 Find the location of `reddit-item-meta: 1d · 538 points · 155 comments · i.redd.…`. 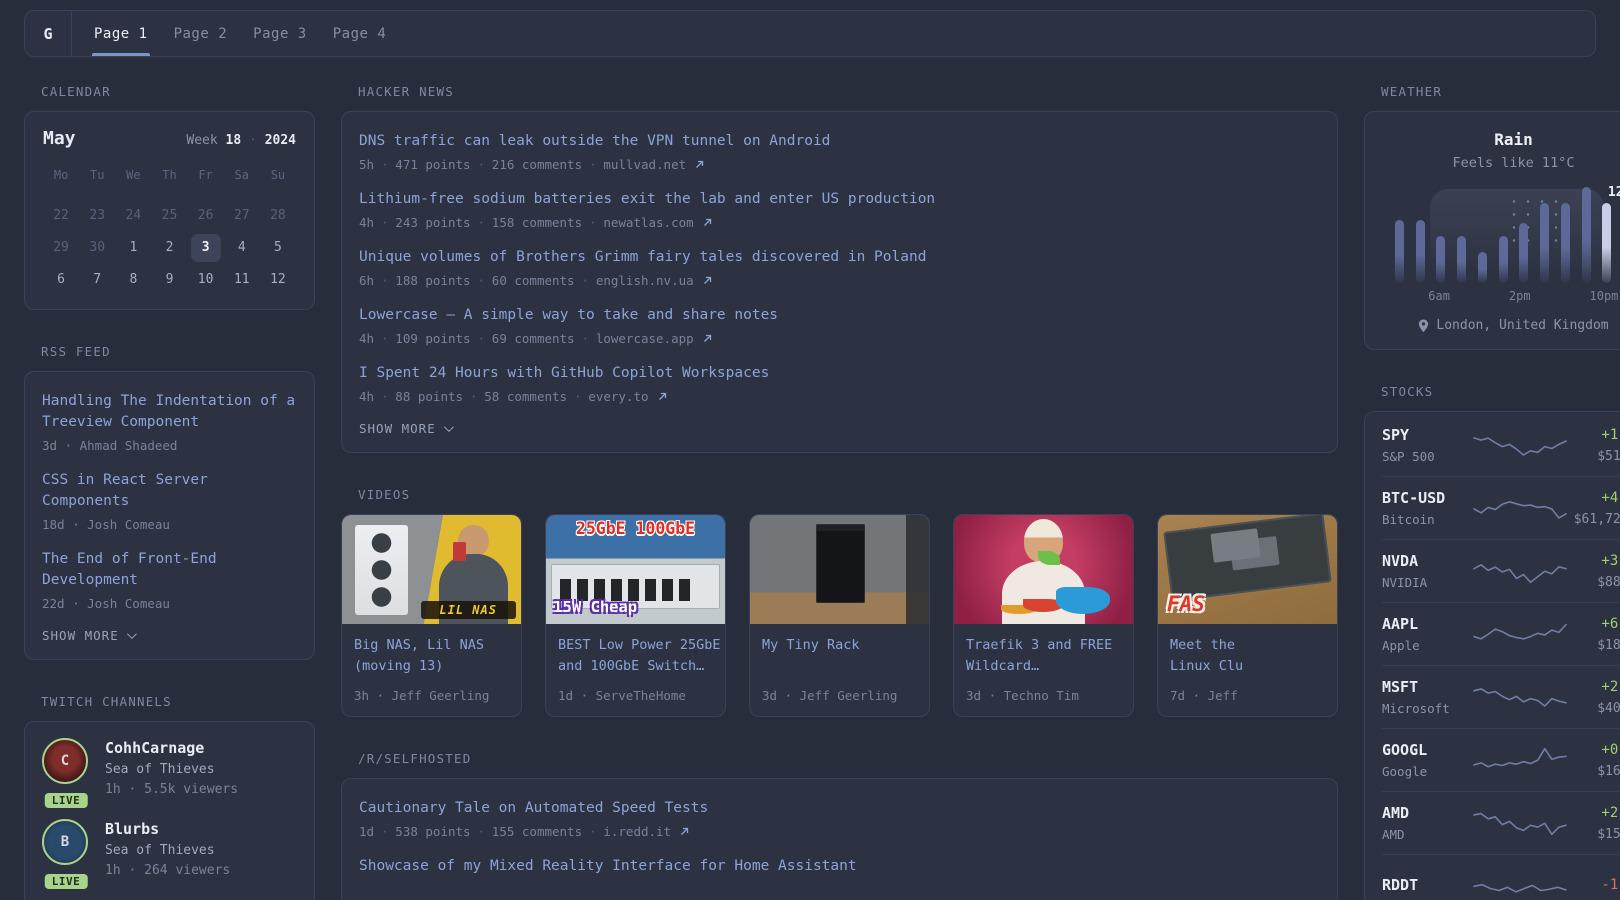

reddit-item-meta: 1d · 538 points · 155 comments · i.redd.… is located at coordinates (839, 831).